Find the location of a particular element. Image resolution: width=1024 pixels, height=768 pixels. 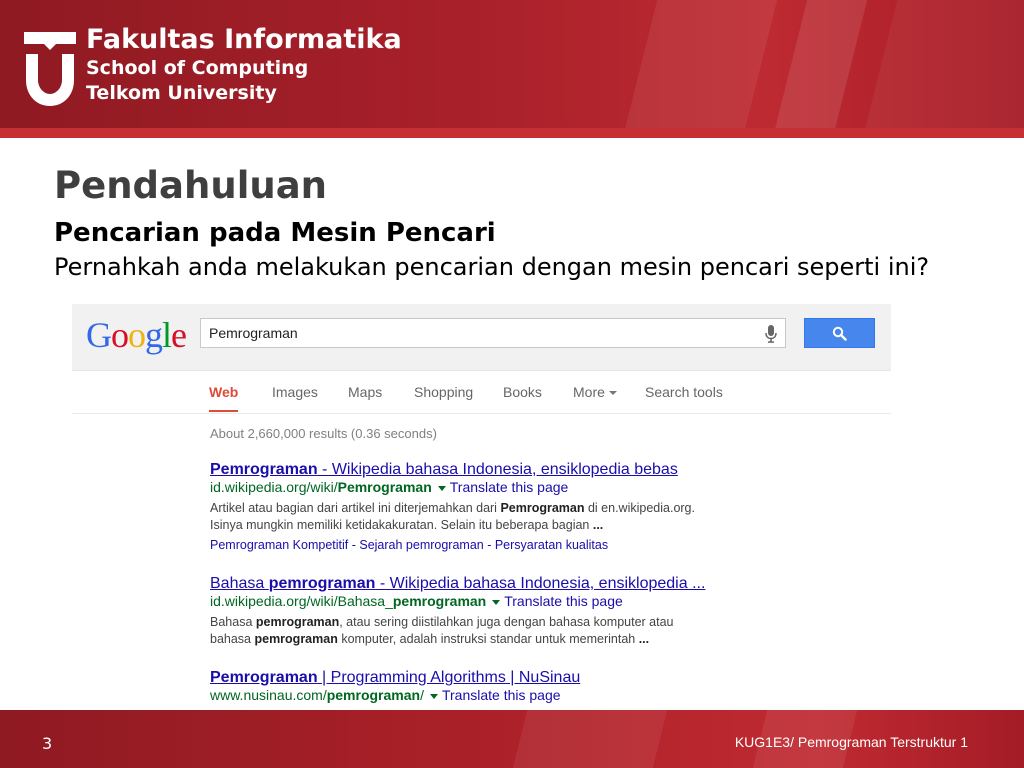

result-url-text: id.wikipedia.org/wiki/ is located at coordinates (274, 487).